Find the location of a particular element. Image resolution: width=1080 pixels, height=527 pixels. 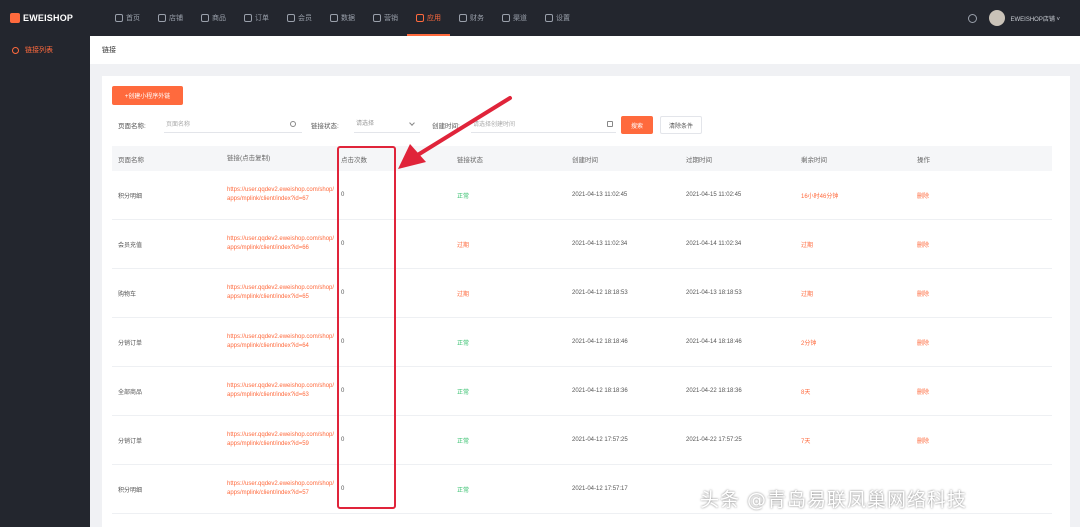

filter-bar: 页面名称: 链接状态: 请选择 创建时间: 搜索 清除条件 is located at coordinates (586, 125).